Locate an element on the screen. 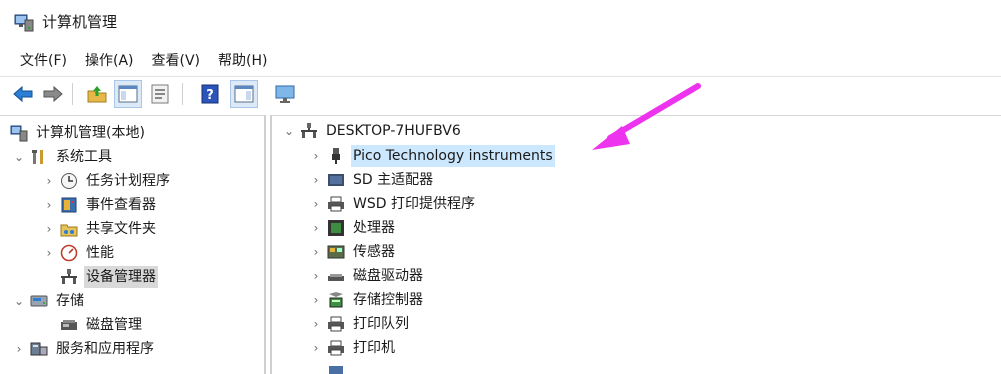 The width and height of the screenshot is (1001, 374). tree-item-label: 存储 is located at coordinates (70, 301).